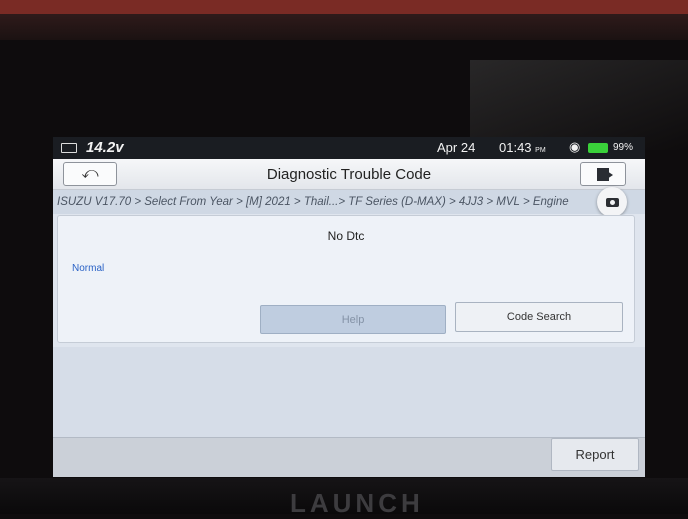 The width and height of the screenshot is (688, 519). I want to click on vehicle-battery-icon, so click(69, 148).